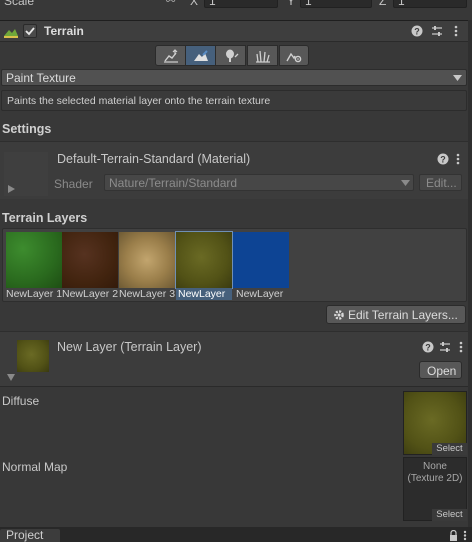  I want to click on shader-label: Shader, so click(73, 184).